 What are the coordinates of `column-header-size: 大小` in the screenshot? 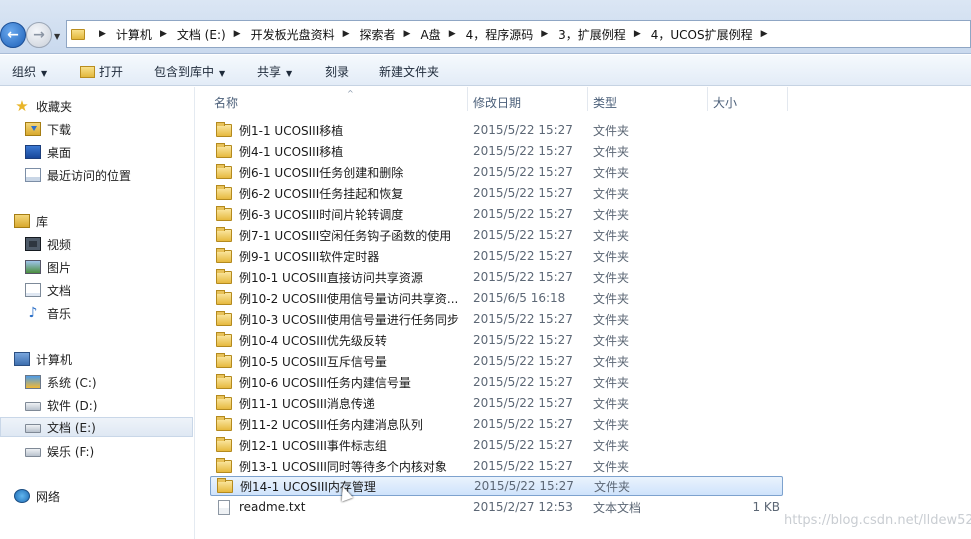 It's located at (748, 102).